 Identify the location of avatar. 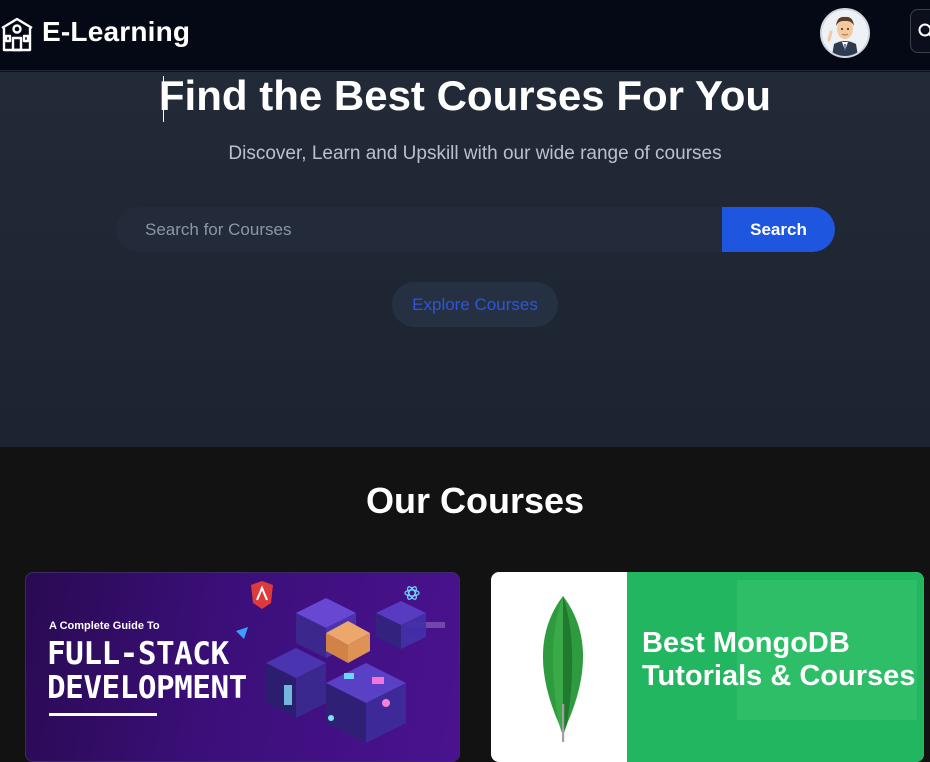
(845, 33).